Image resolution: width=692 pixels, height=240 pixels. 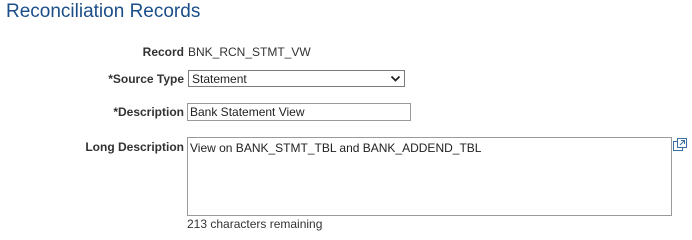 I want to click on source-type-selected-value: Statement, so click(x=219, y=79).